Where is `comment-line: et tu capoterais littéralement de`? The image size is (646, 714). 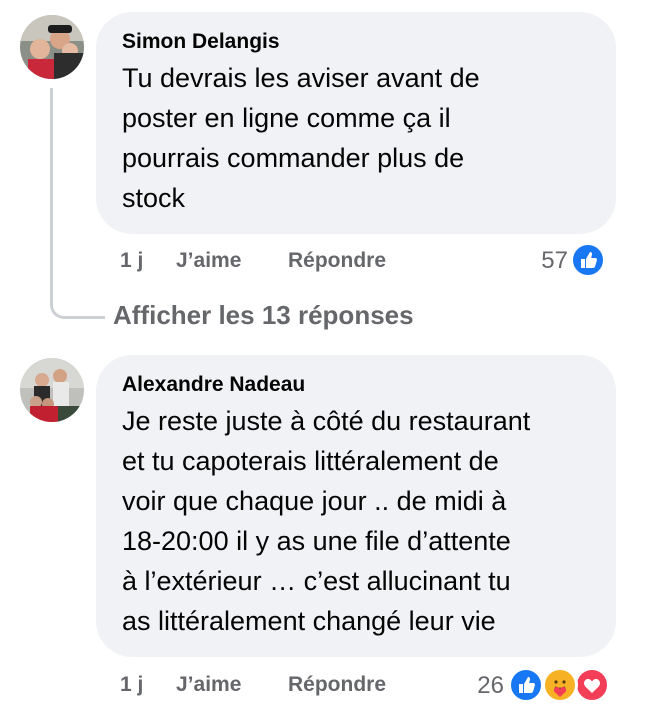
comment-line: et tu capoterais littéralement de is located at coordinates (310, 461).